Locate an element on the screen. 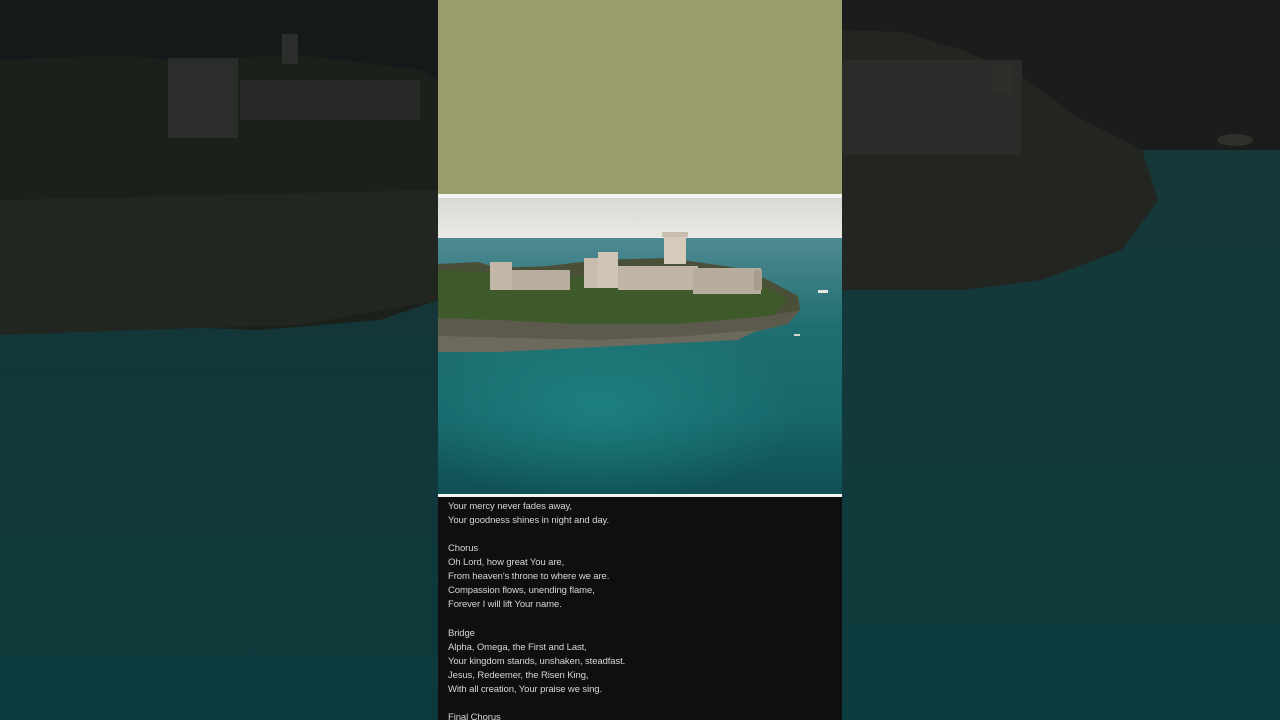 Image resolution: width=1280 pixels, height=720 pixels. lyric-line: Forever I will lift Your name. is located at coordinates (505, 604).